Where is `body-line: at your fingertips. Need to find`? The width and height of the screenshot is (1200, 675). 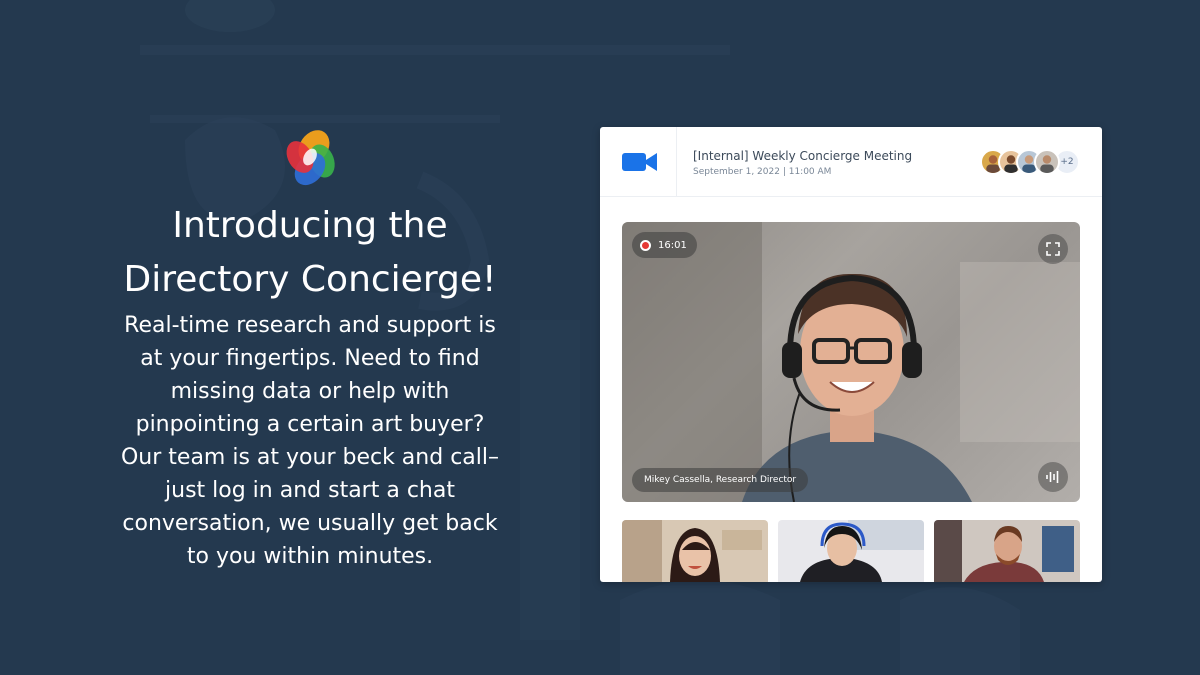 body-line: at your fingertips. Need to find is located at coordinates (310, 358).